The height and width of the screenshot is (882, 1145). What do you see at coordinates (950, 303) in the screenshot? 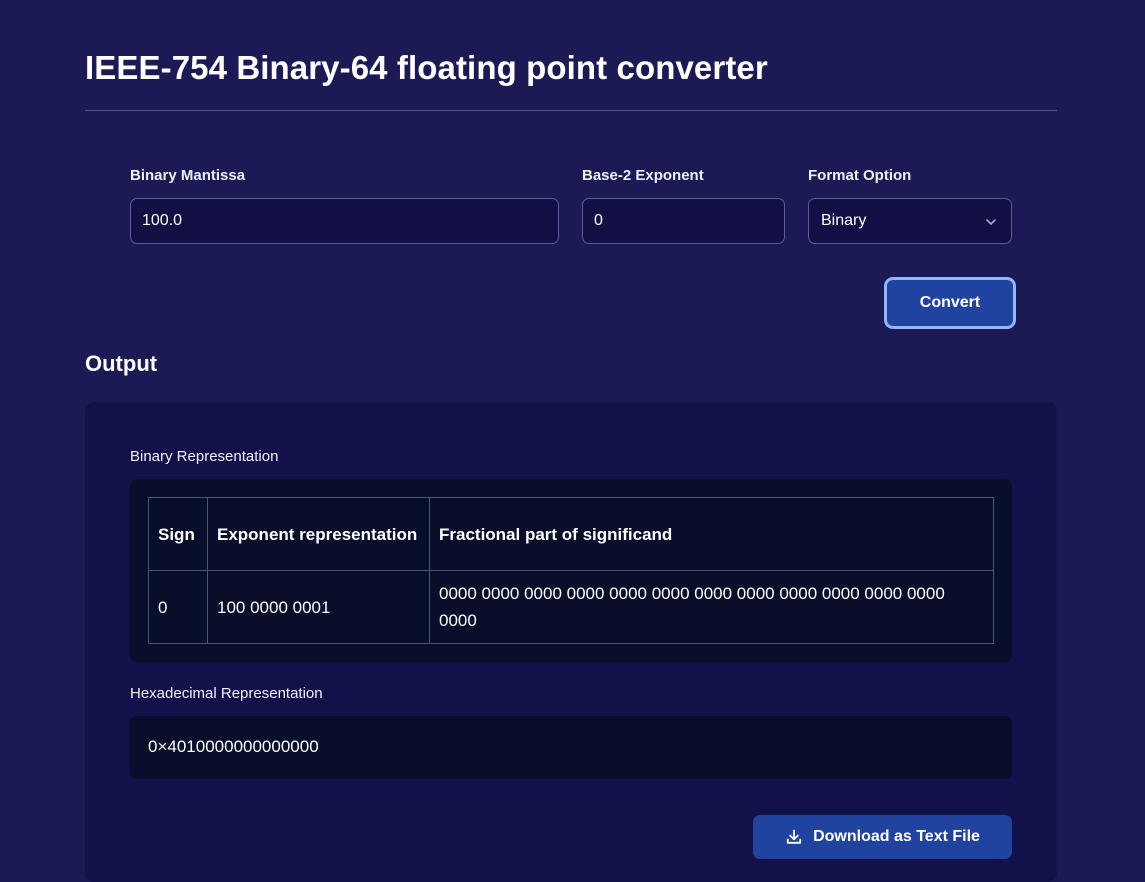
I see `convert-button: Convert` at bounding box center [950, 303].